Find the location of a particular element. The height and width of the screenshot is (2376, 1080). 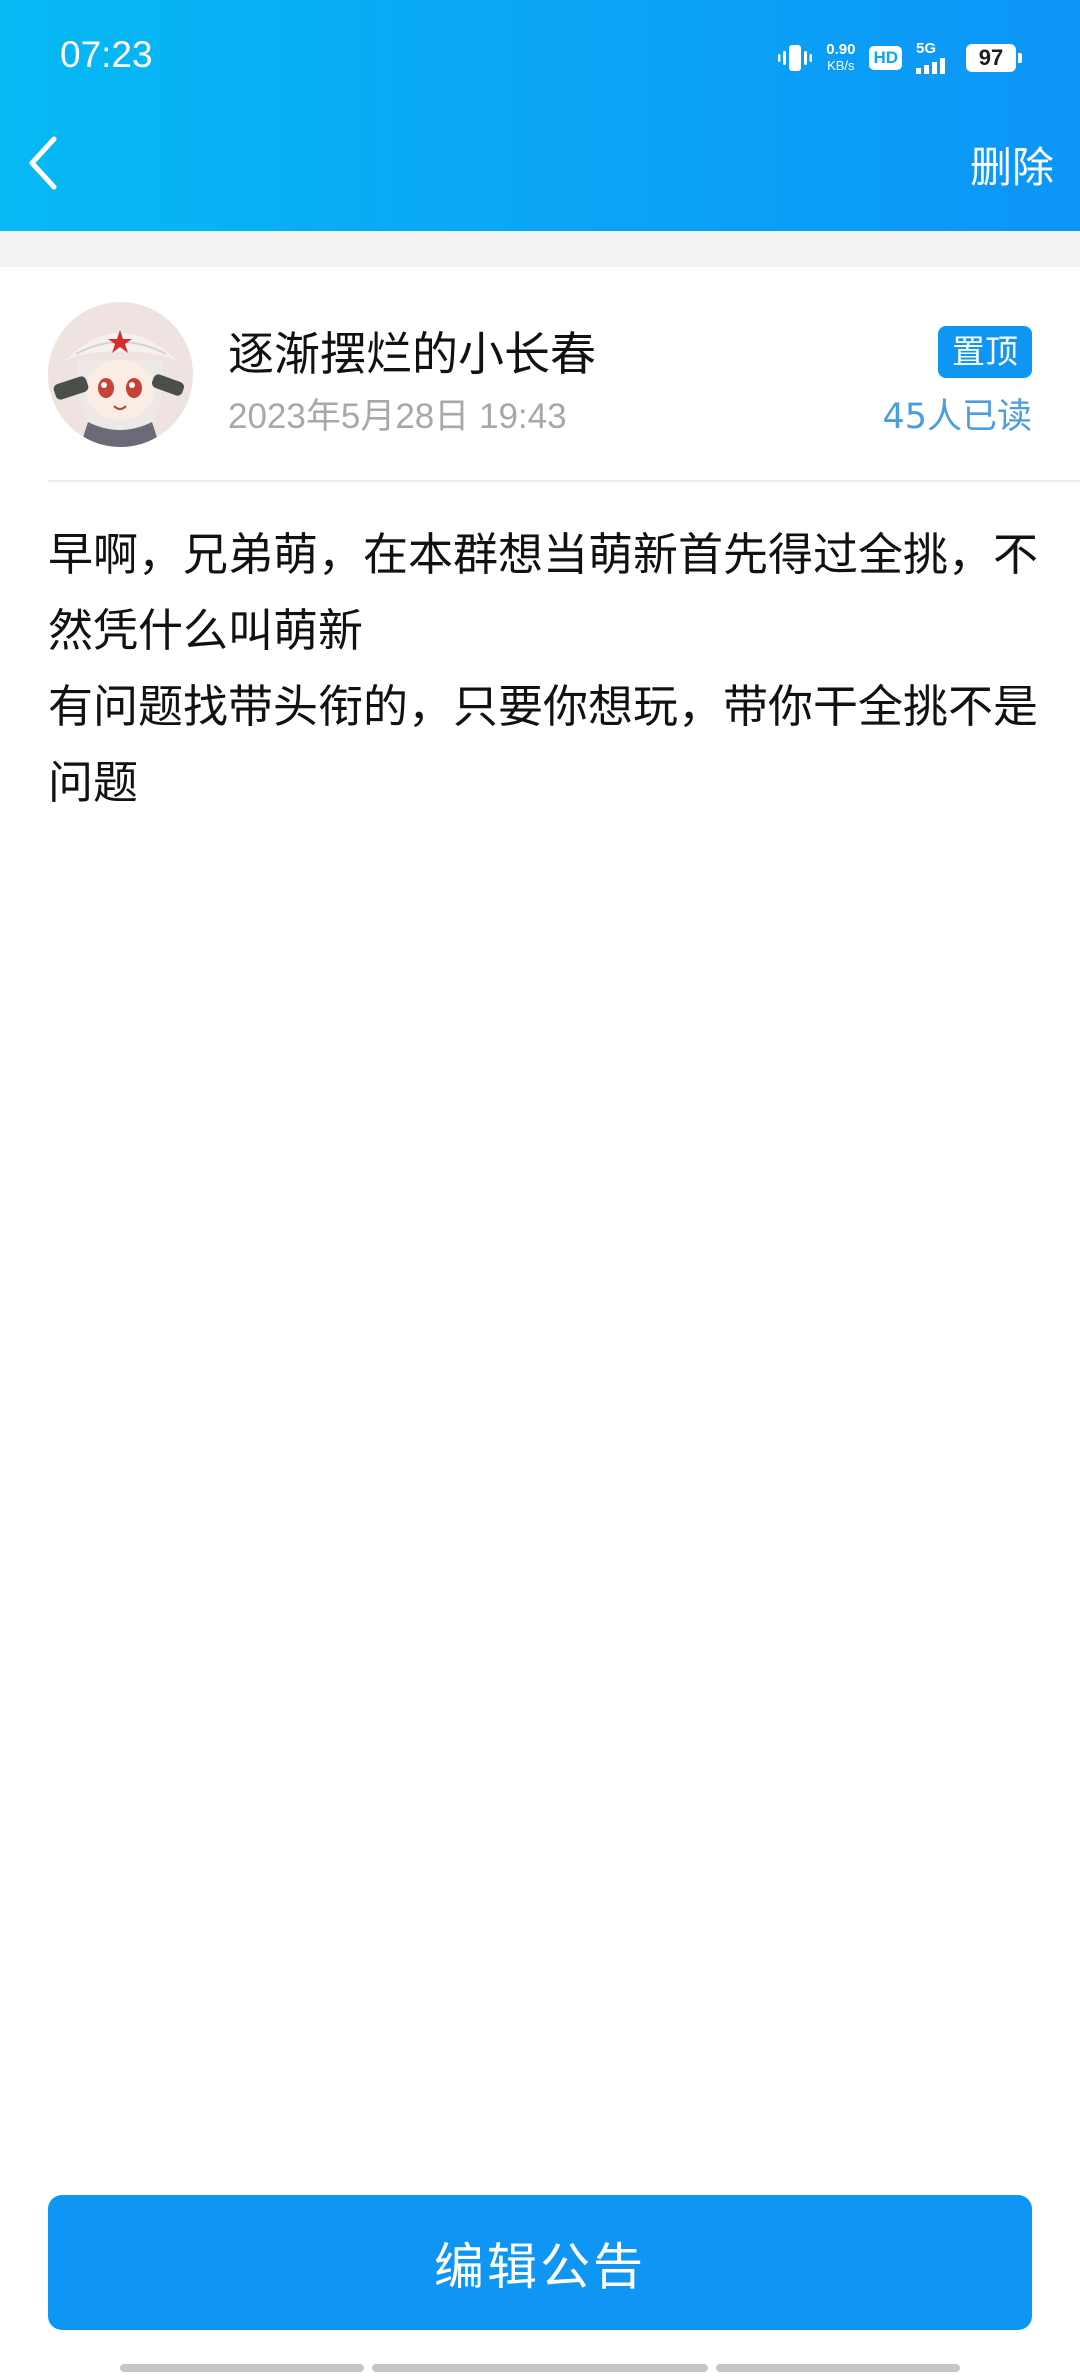

status-time: 07:23 is located at coordinates (106, 54).